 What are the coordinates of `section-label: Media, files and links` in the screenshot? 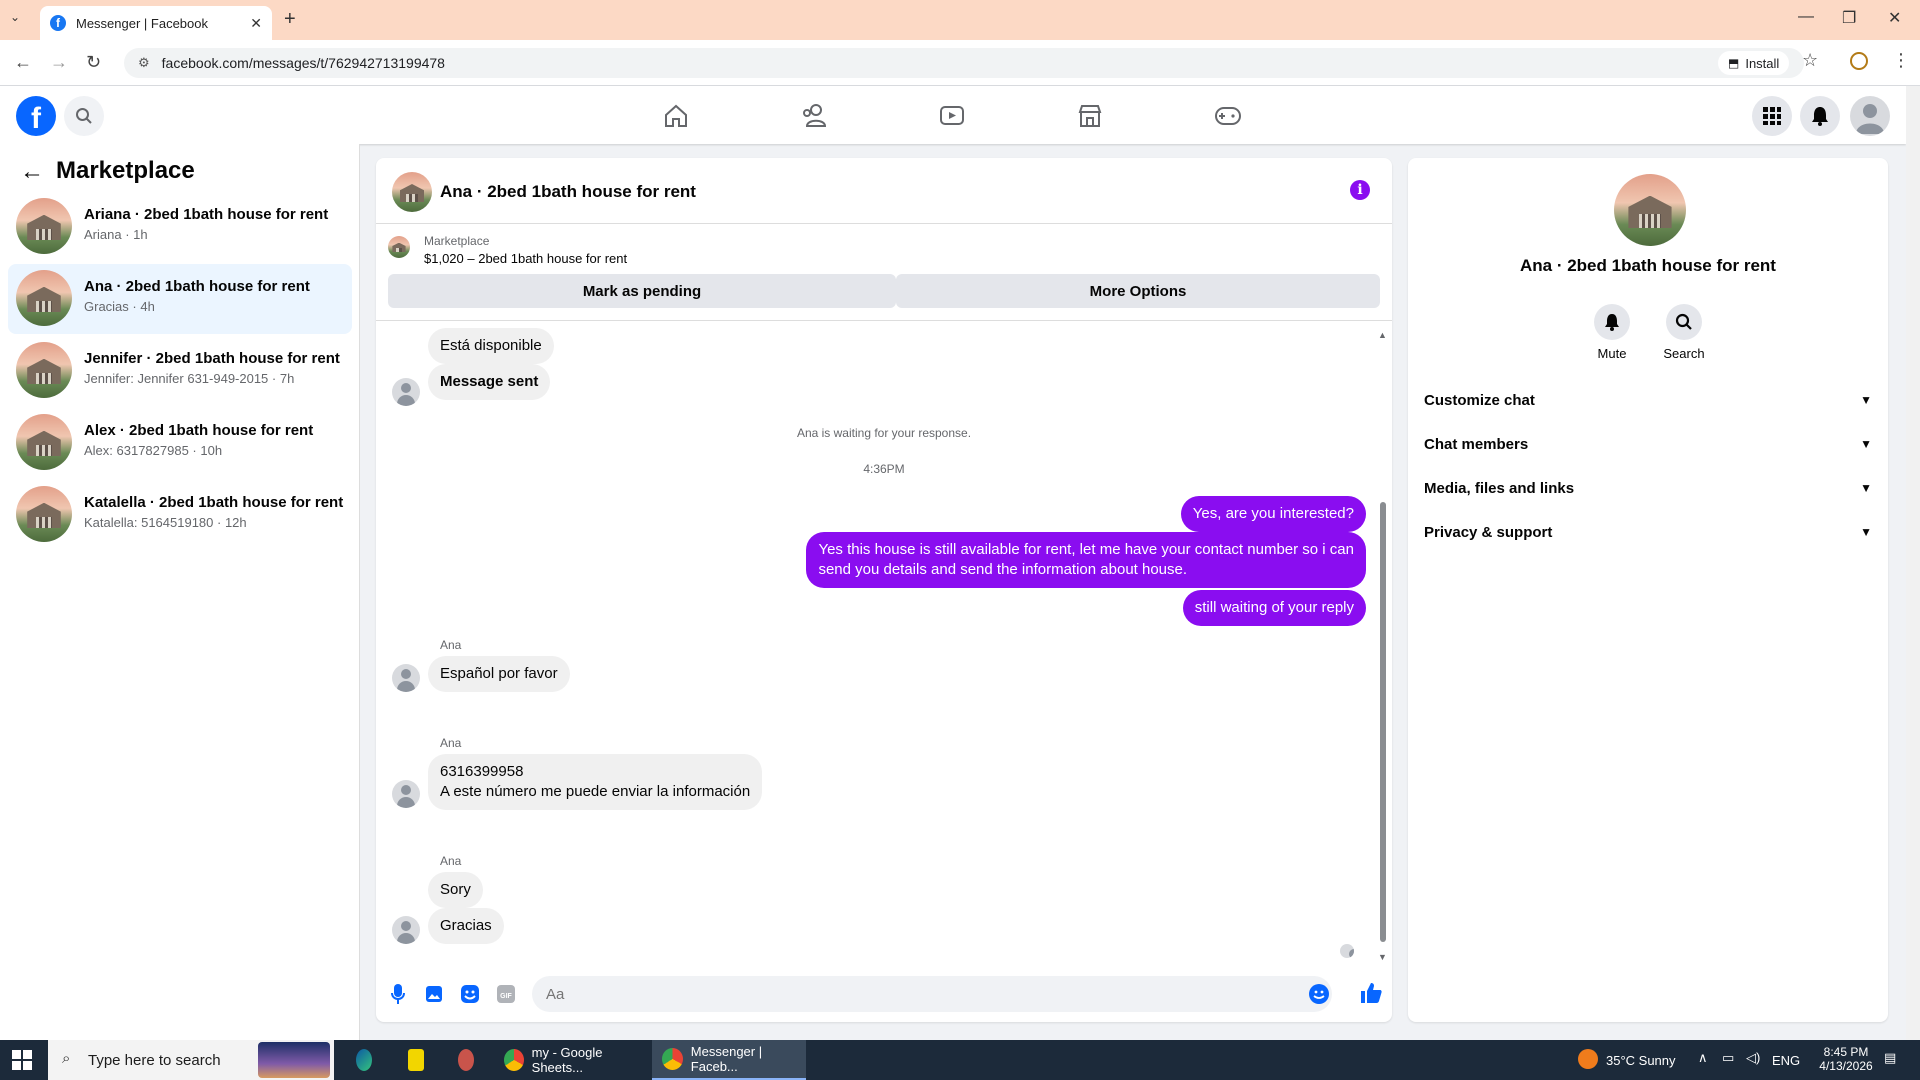 It's located at (1499, 488).